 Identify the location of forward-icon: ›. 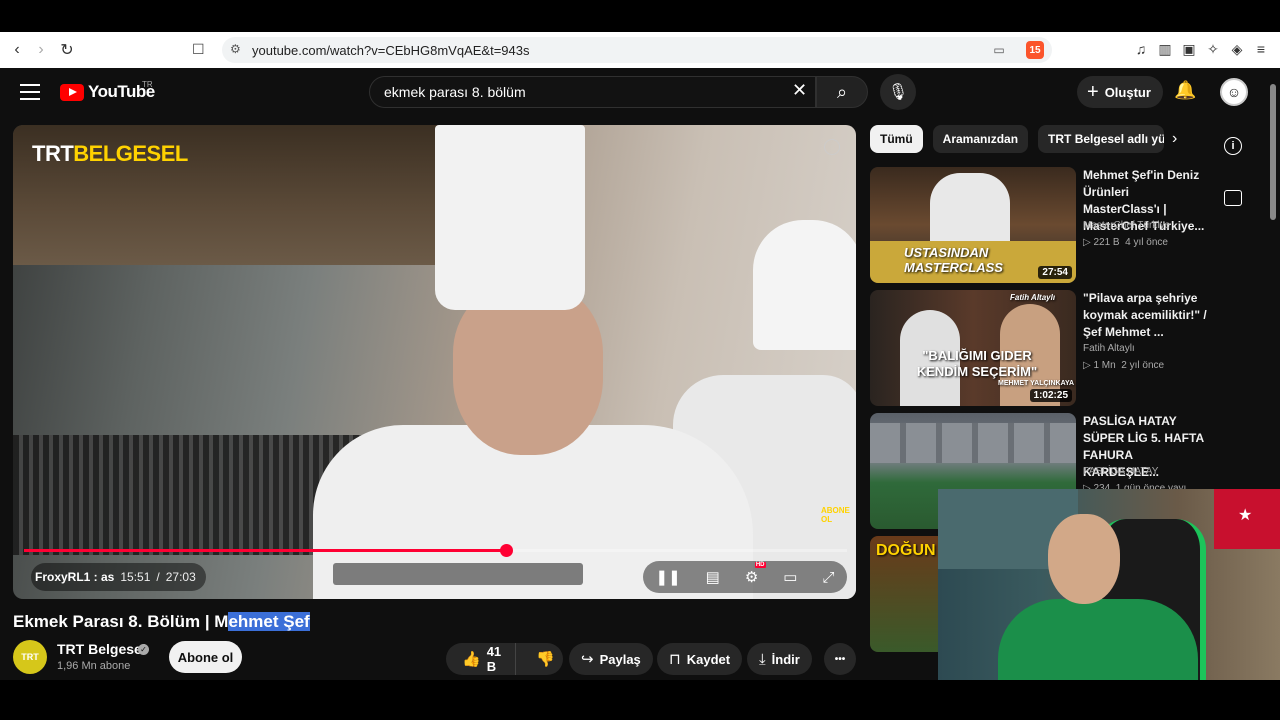
(41, 50).